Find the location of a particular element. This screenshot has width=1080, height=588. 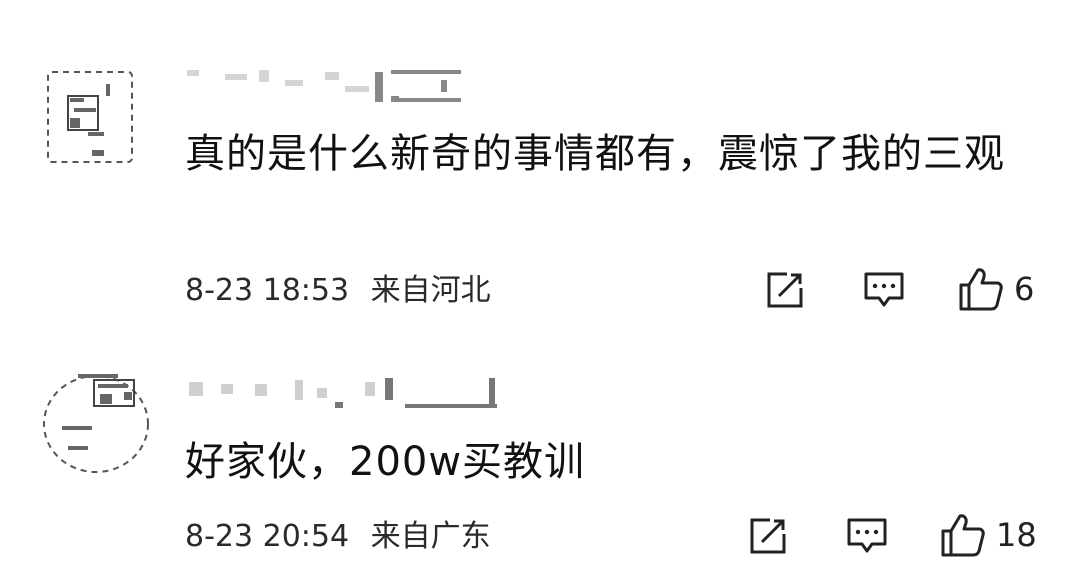

like-button: 6 is located at coordinates (996, 289).